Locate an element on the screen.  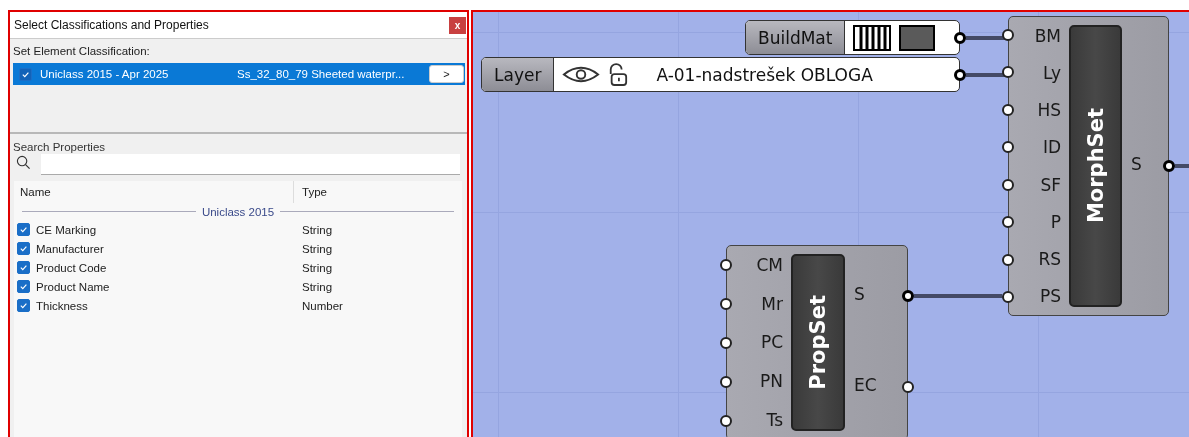
property-type: Number is located at coordinates (322, 305).